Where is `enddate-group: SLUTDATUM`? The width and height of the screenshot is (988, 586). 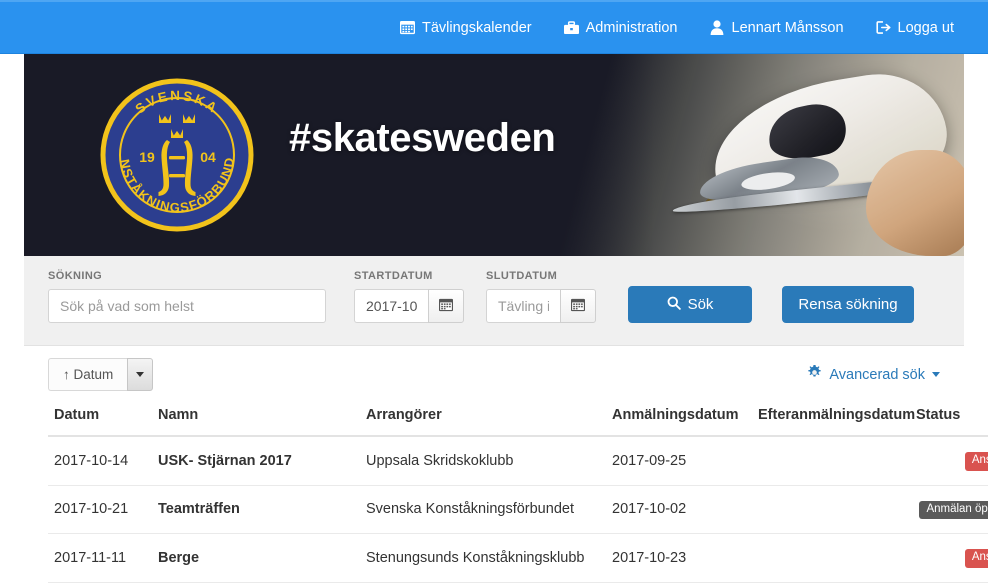
enddate-group: SLUTDATUM is located at coordinates (541, 296).